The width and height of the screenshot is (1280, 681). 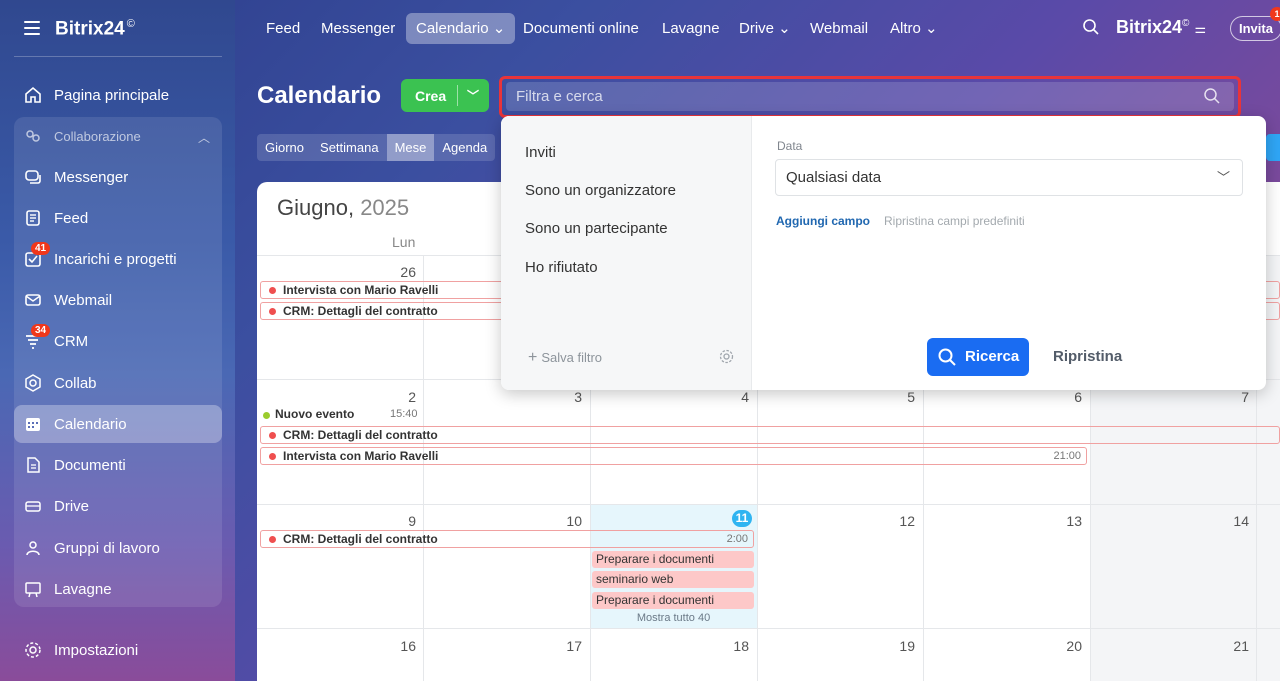 What do you see at coordinates (41, 248) in the screenshot?
I see `tasks-badge: 41` at bounding box center [41, 248].